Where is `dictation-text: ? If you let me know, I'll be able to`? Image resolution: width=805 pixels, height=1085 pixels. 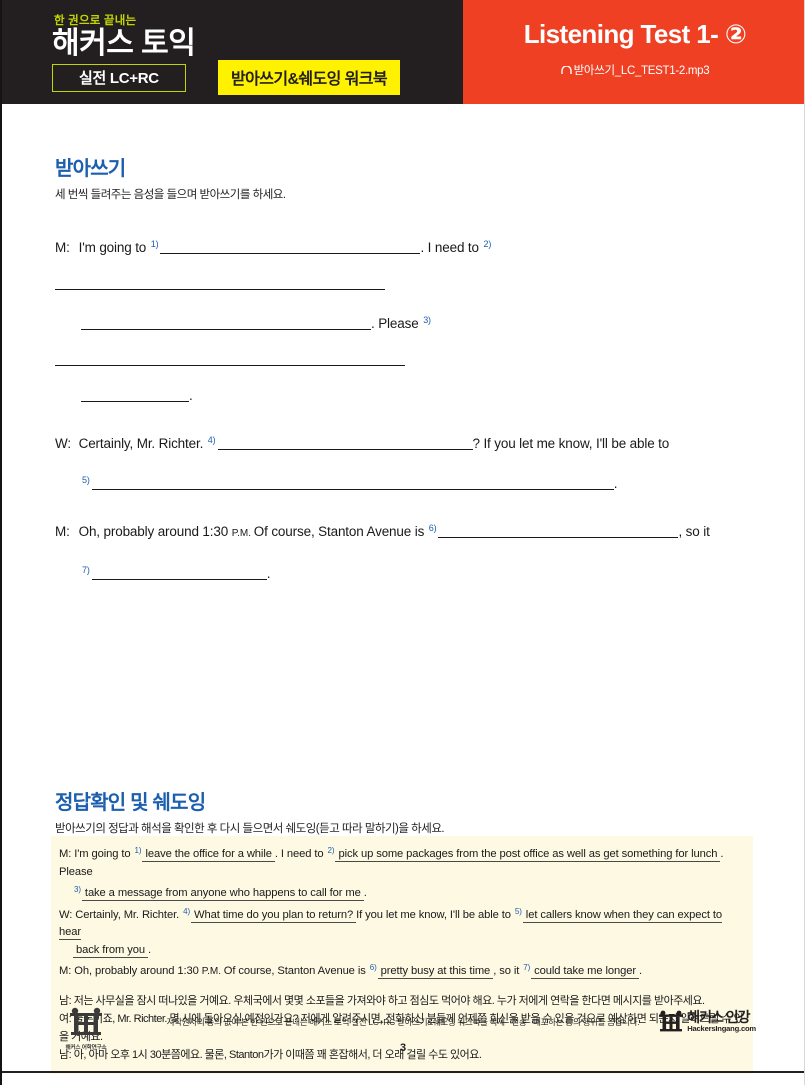
dictation-text: ? If you let me know, I'll be able to is located at coordinates (571, 443).